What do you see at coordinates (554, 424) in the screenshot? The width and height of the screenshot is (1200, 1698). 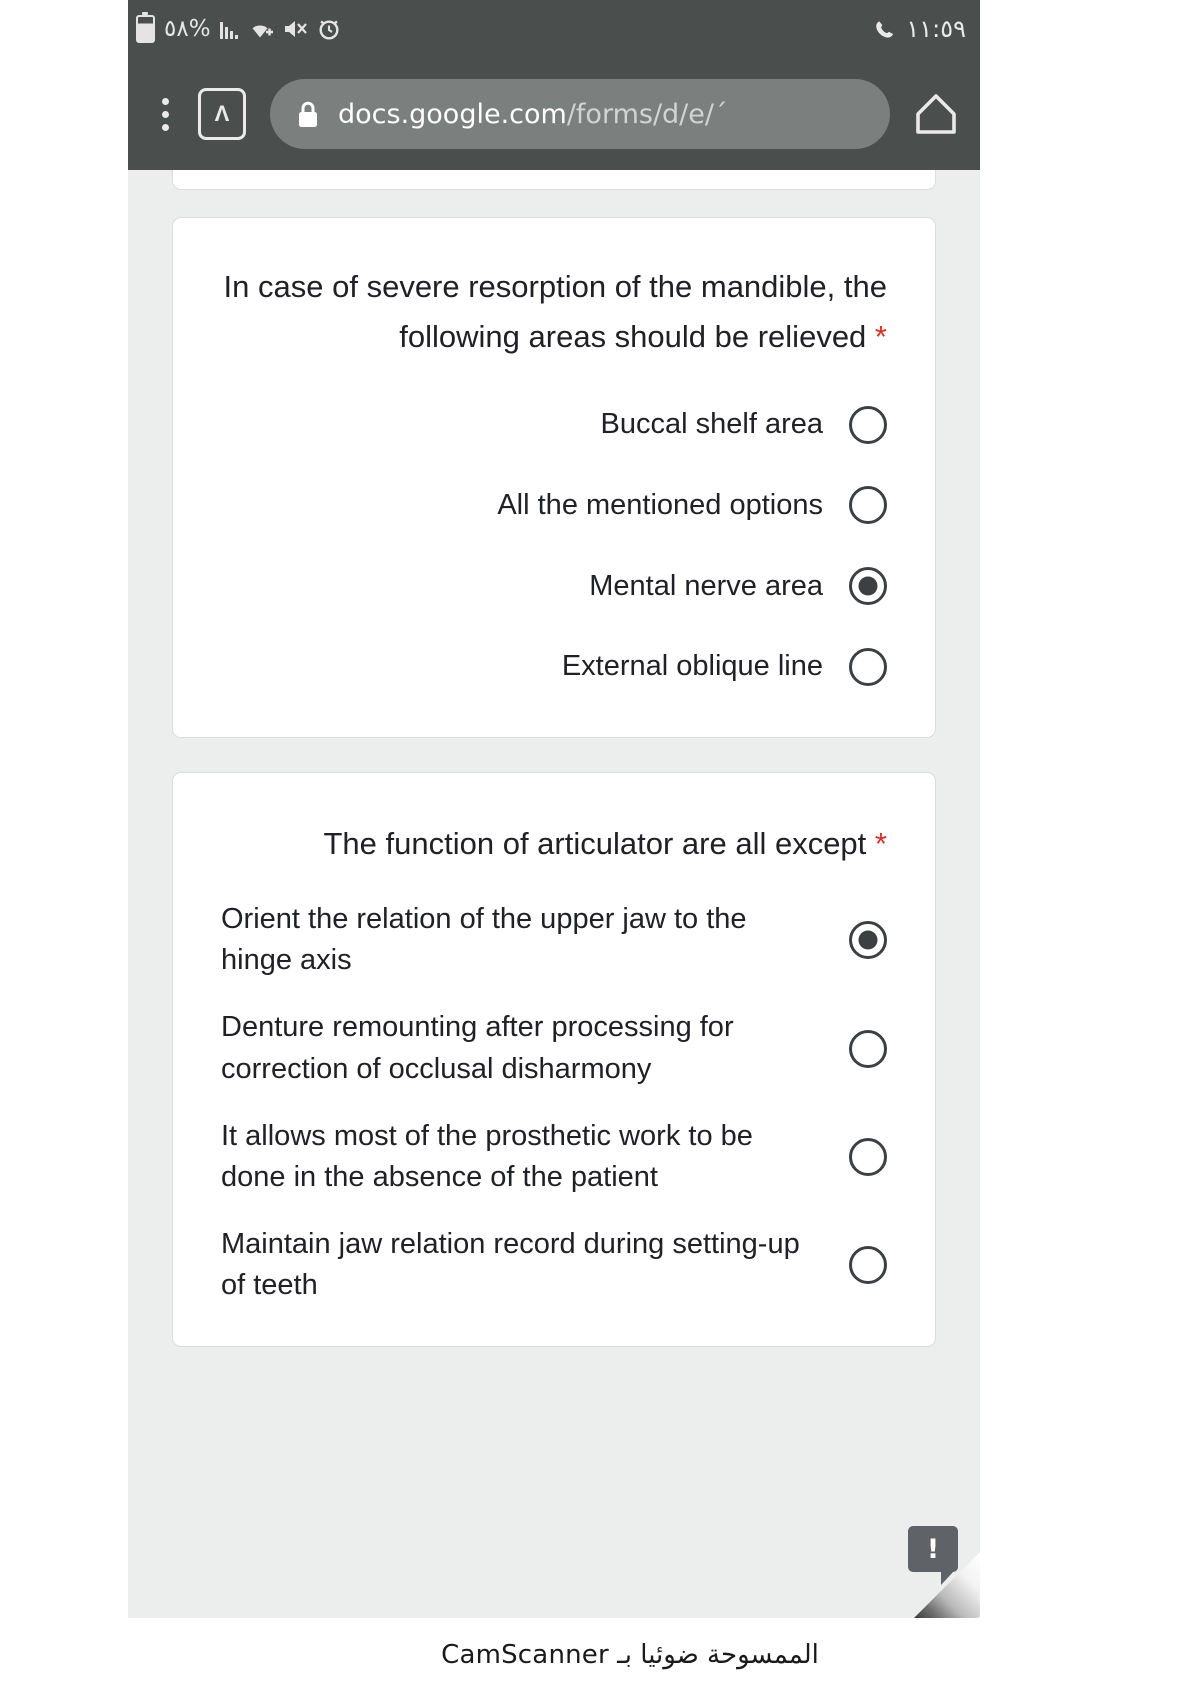 I see `question-1-option-row: Buccal shelf area` at bounding box center [554, 424].